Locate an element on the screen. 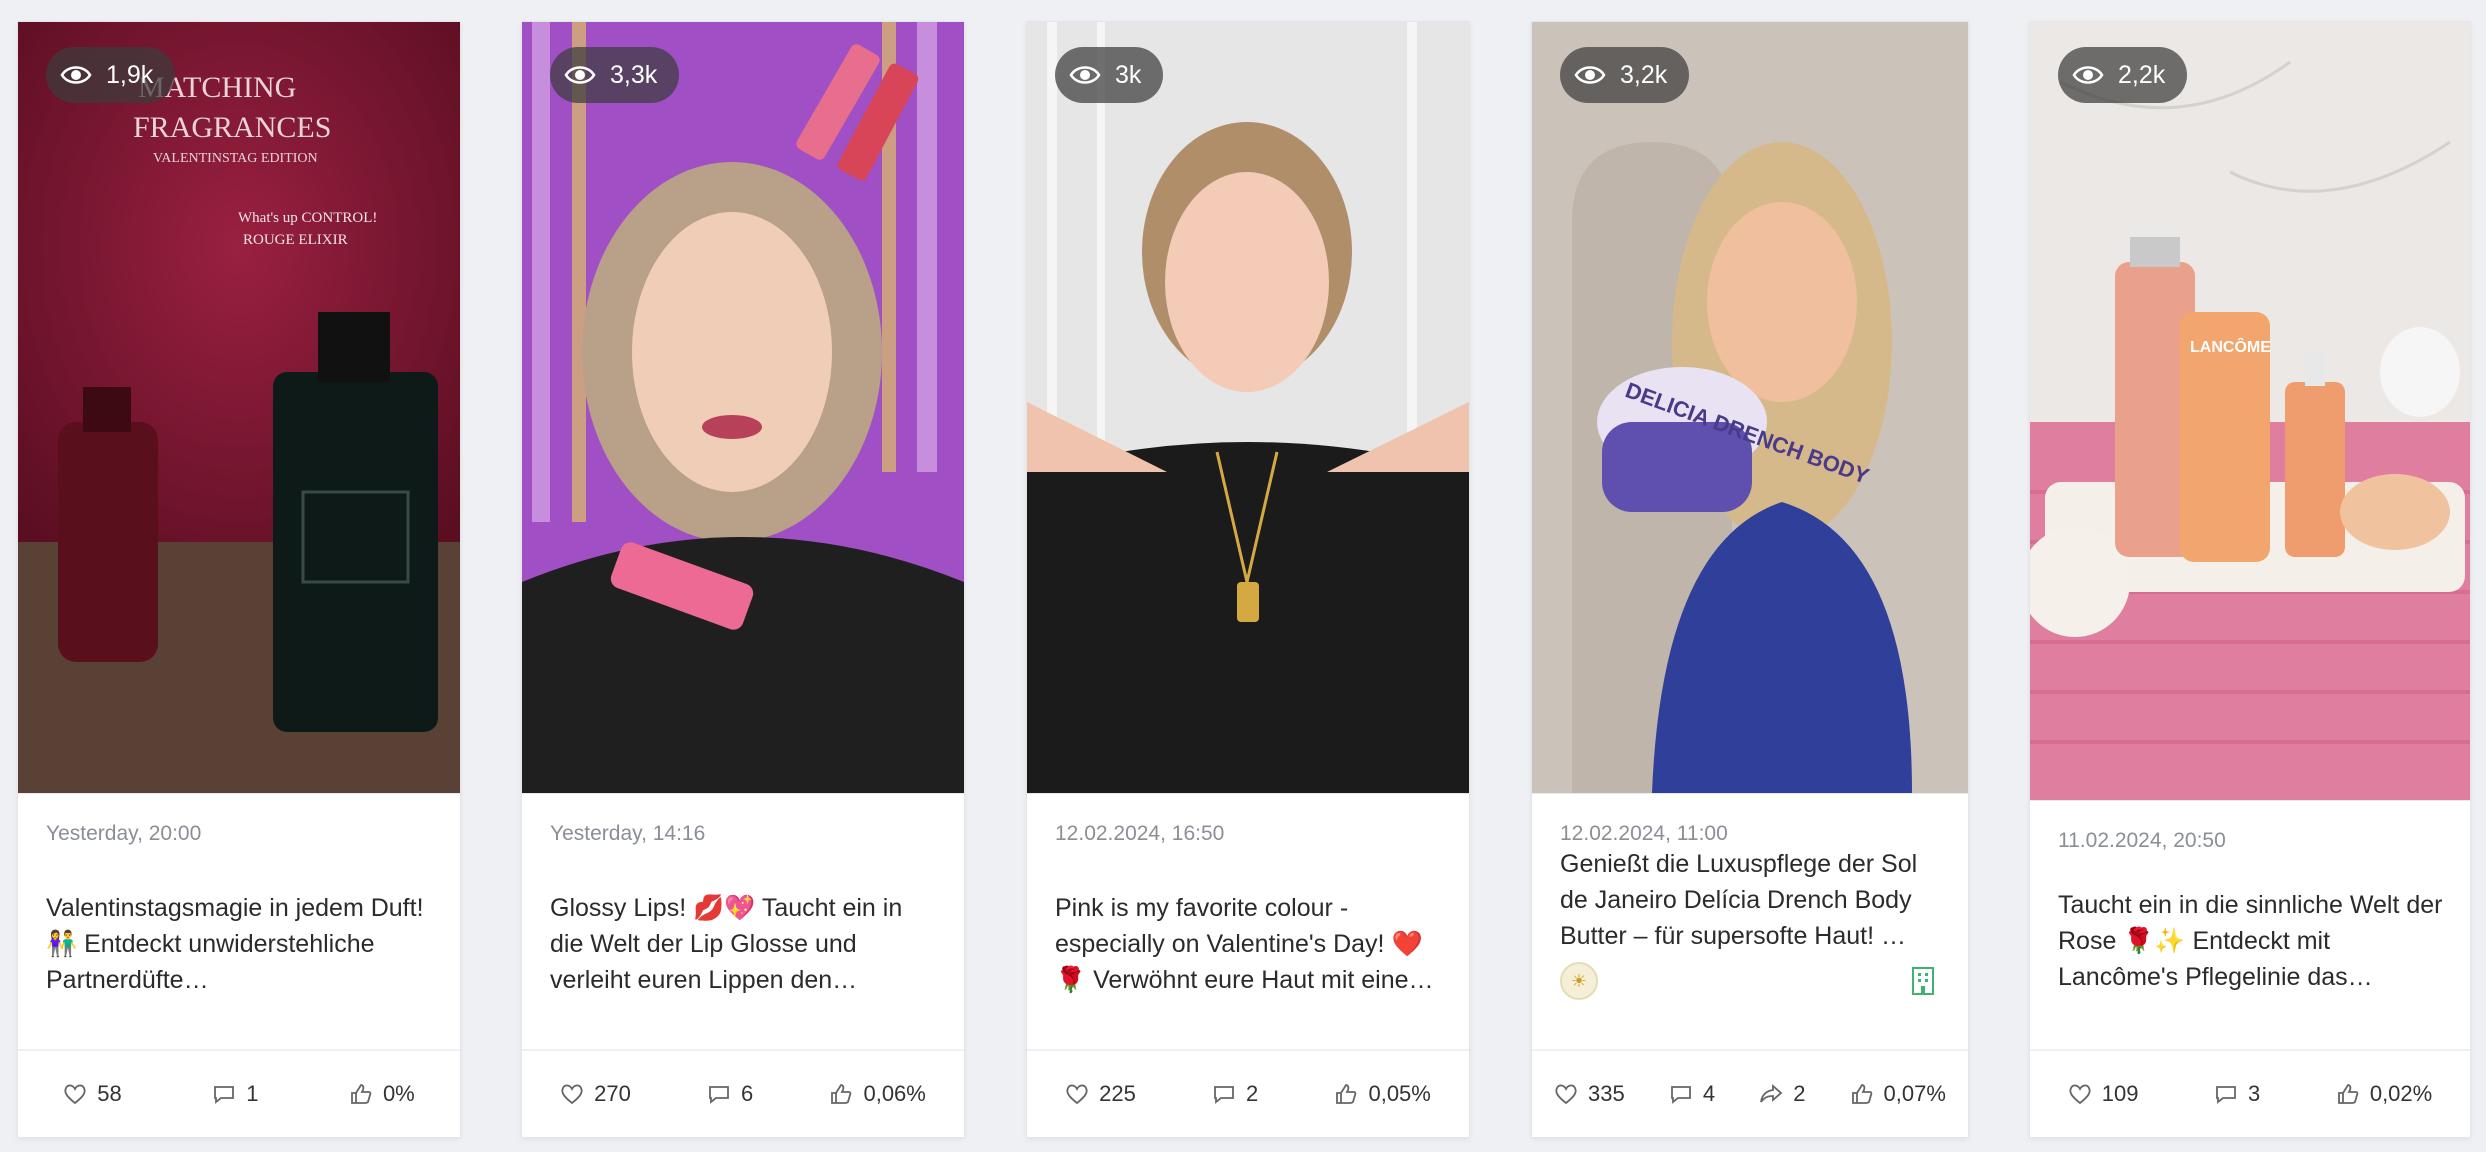 The height and width of the screenshot is (1152, 2486). share-icon is located at coordinates (1771, 1093).